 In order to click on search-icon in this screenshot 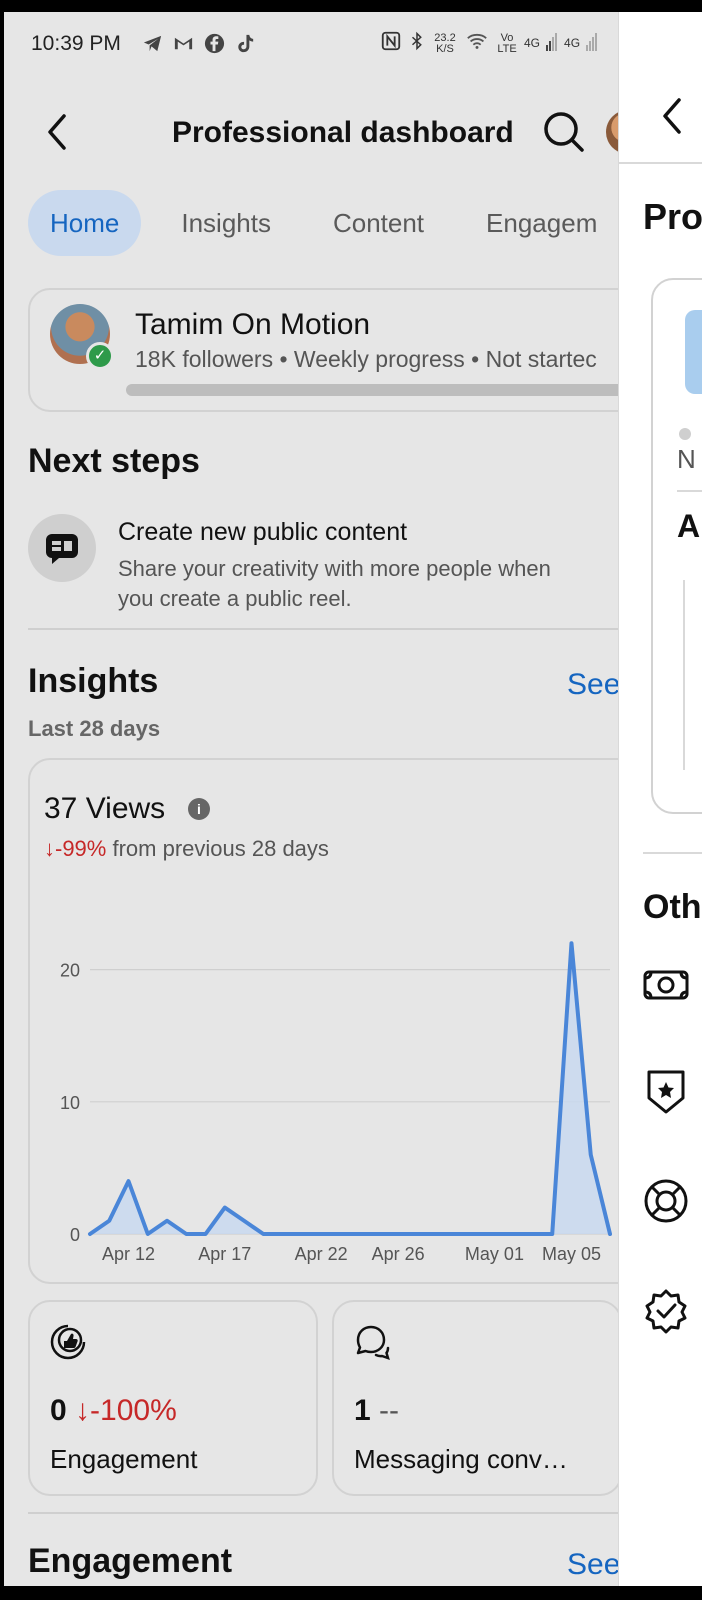, I will do `click(564, 132)`.